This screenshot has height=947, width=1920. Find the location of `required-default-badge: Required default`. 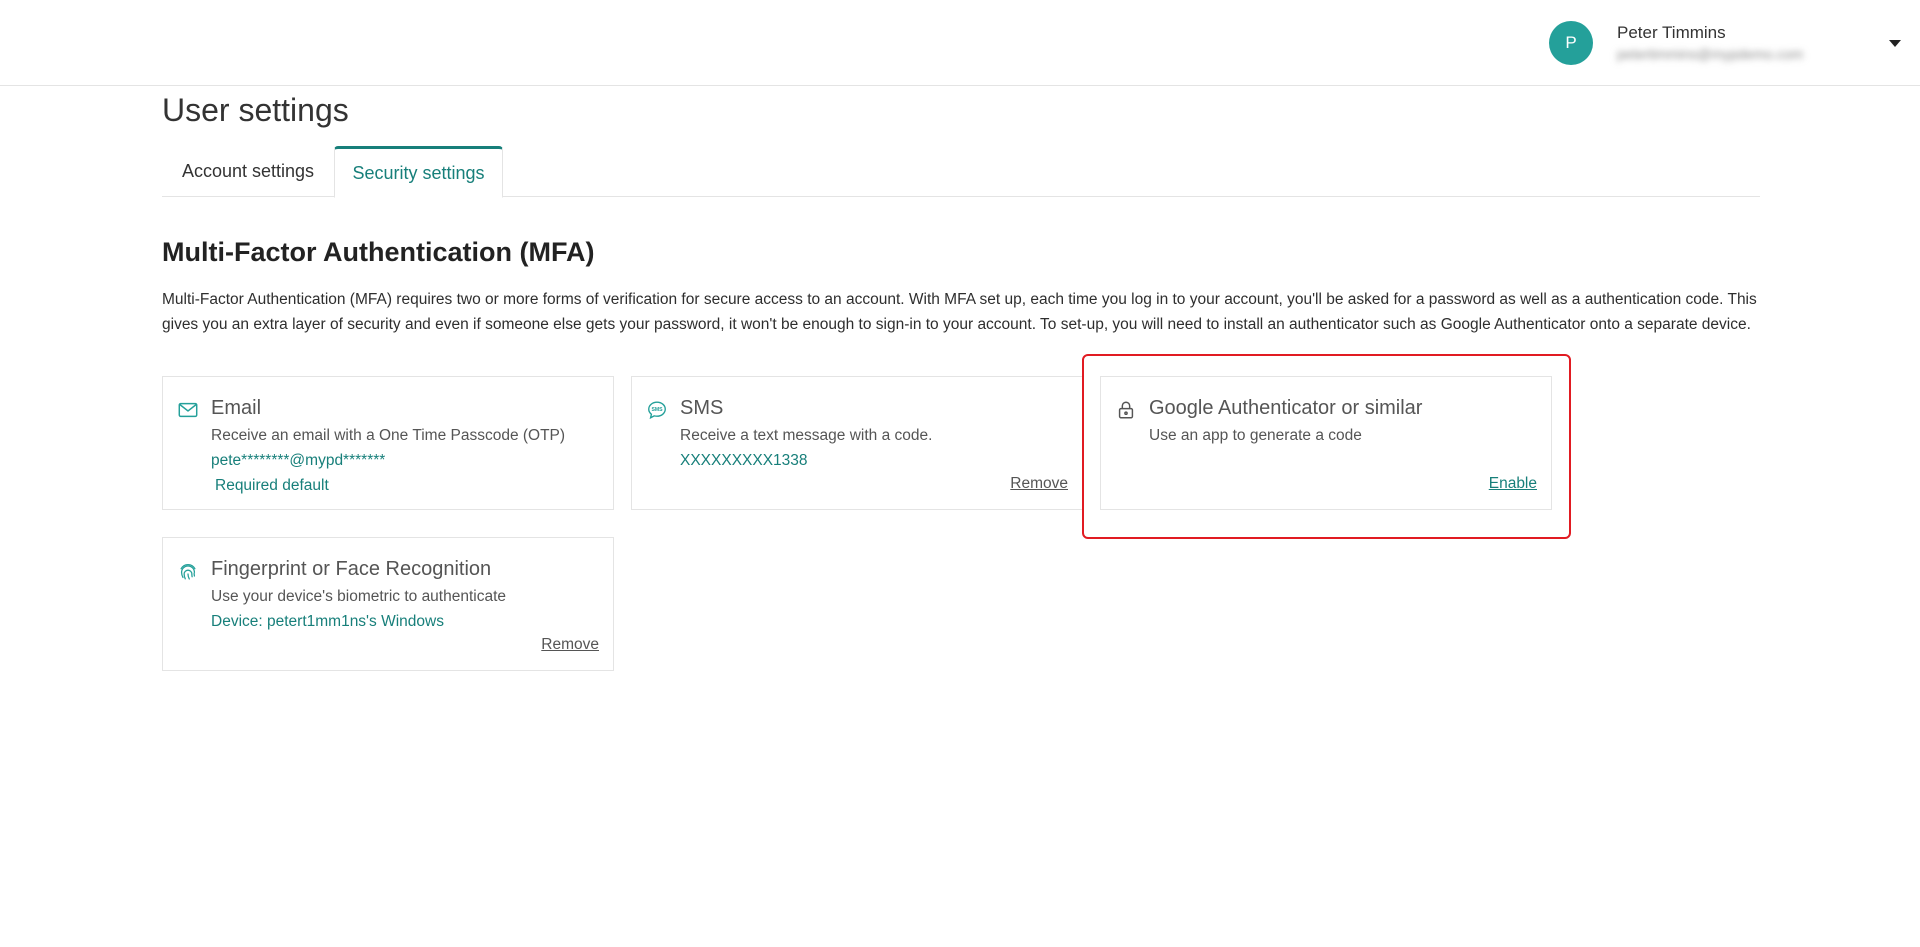

required-default-badge: Required default is located at coordinates (272, 485).